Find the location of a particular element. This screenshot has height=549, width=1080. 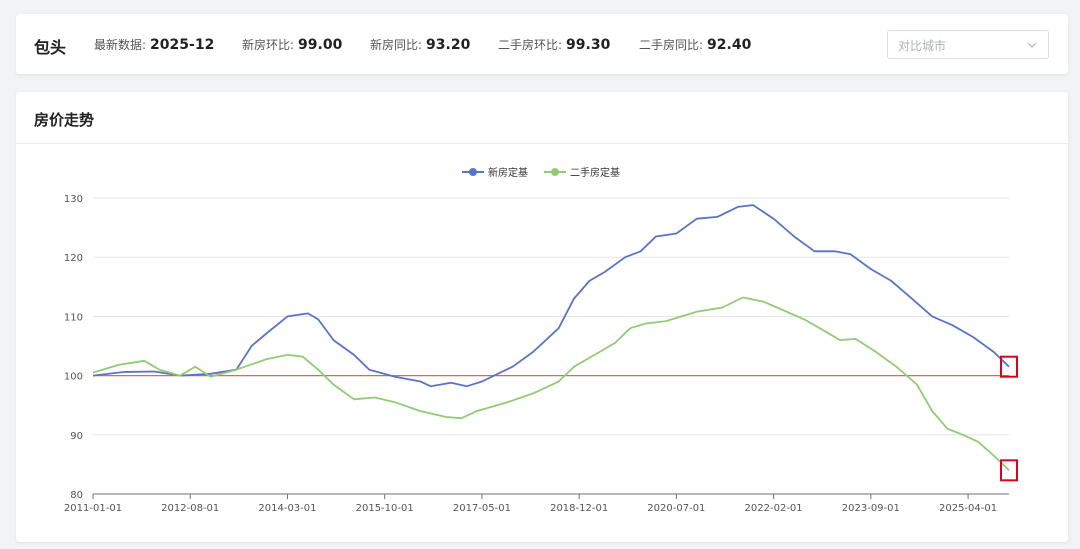

stat-value: 93.20 is located at coordinates (448, 45).